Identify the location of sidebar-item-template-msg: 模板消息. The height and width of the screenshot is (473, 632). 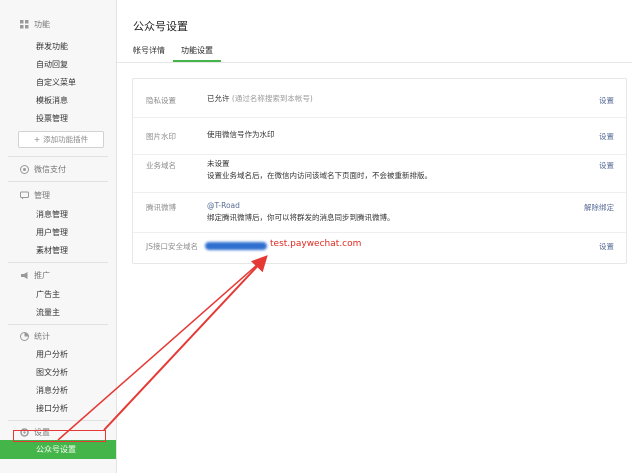
(52, 100).